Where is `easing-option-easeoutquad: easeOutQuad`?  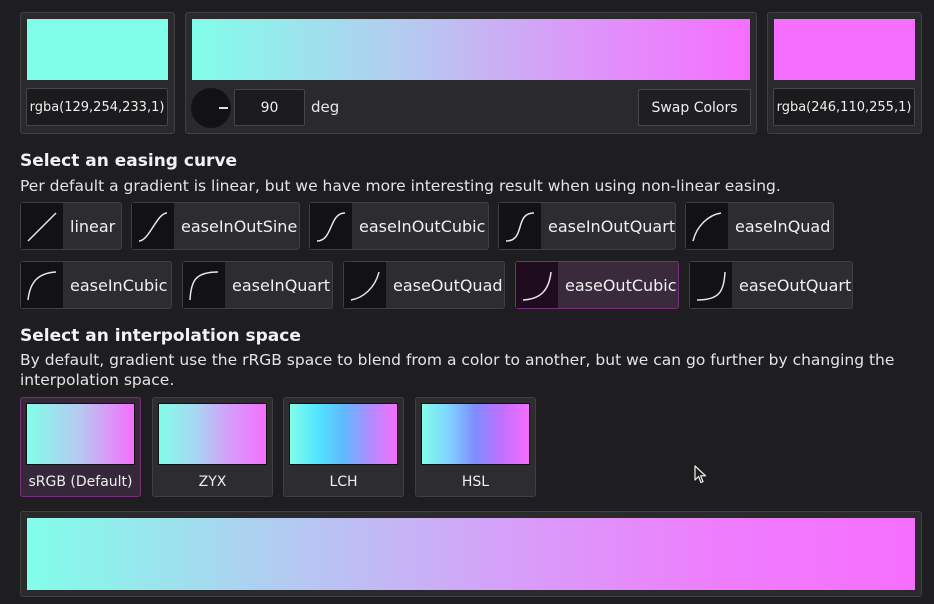
easing-option-easeoutquad: easeOutQuad is located at coordinates (424, 285).